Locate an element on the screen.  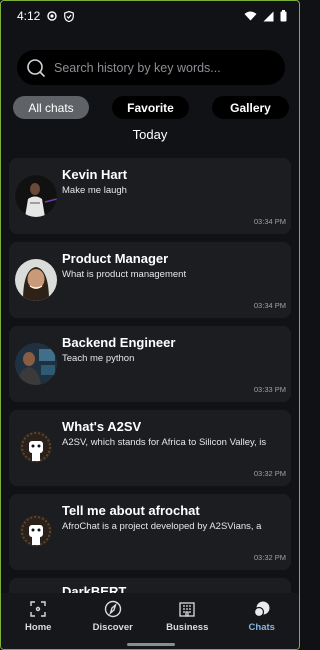
recording-icon is located at coordinates (52, 16).